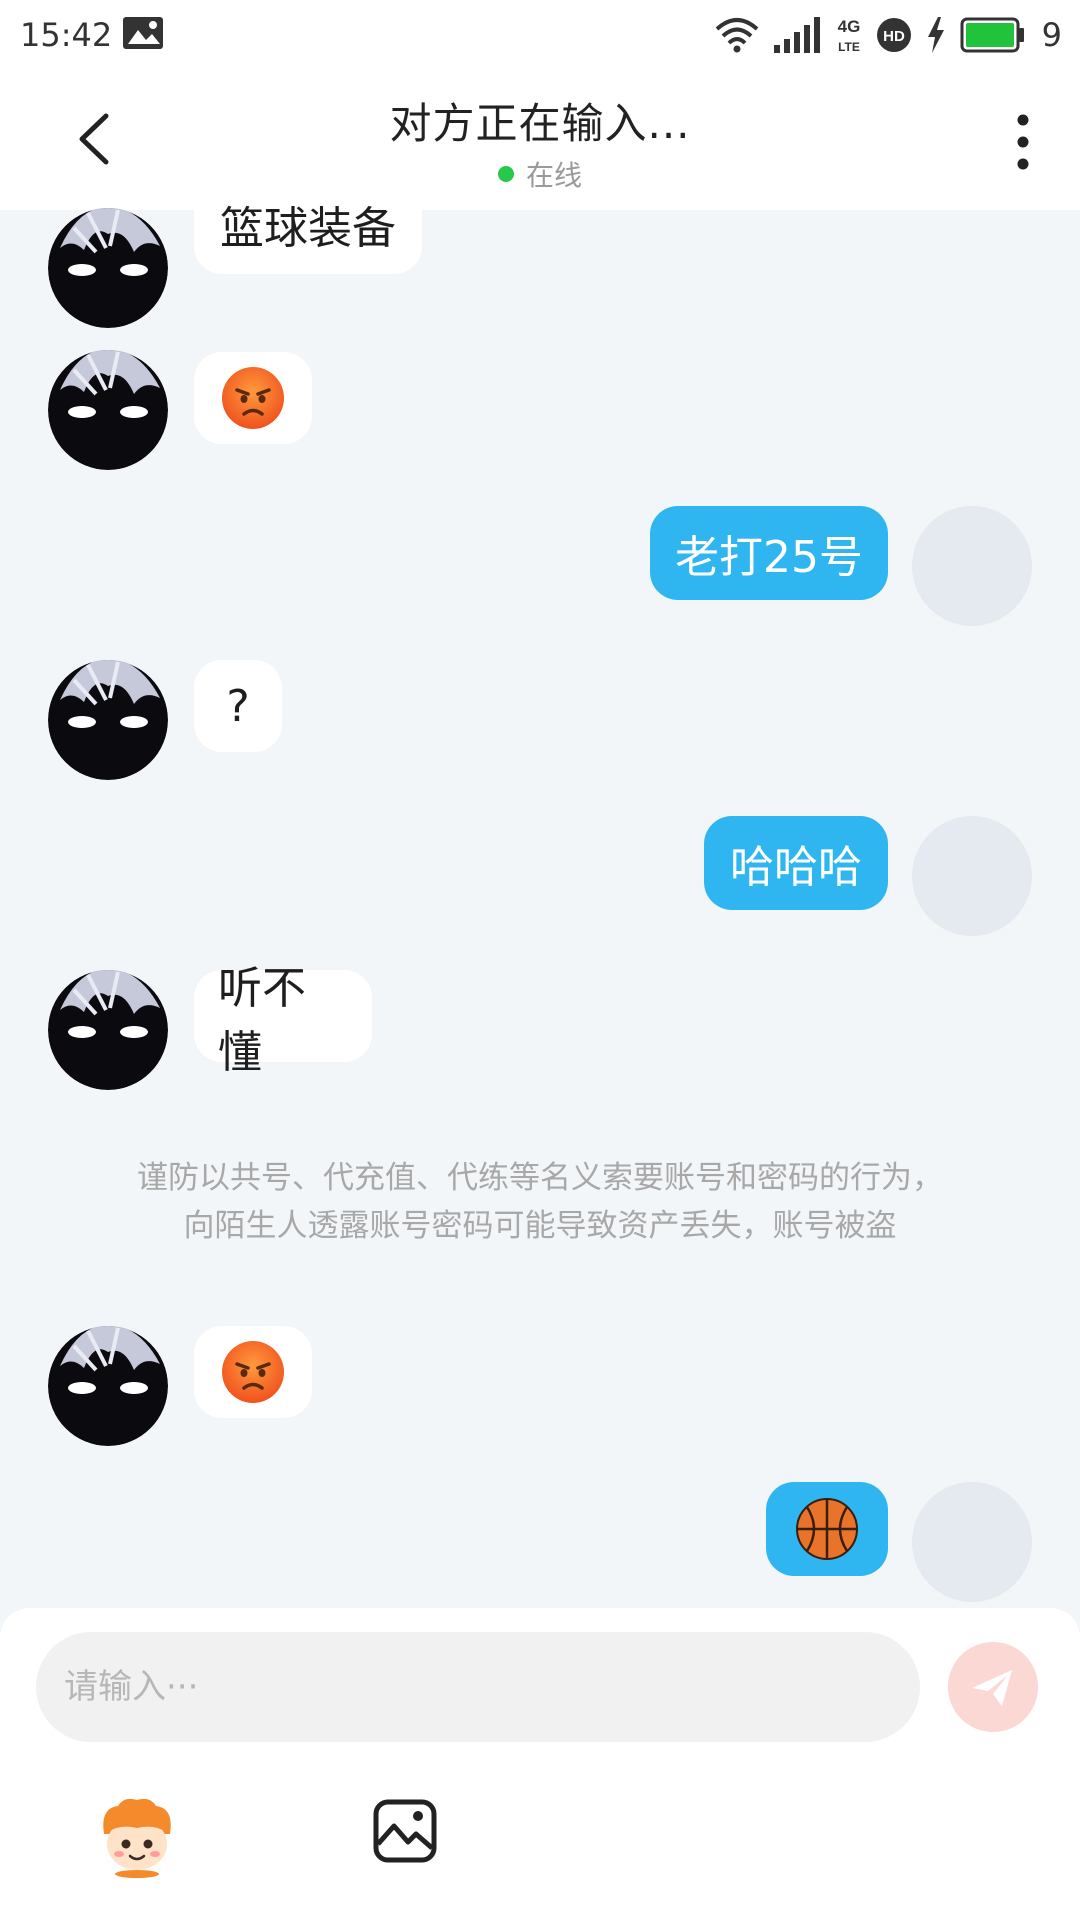 The height and width of the screenshot is (1920, 1080). Describe the element at coordinates (143, 33) in the screenshot. I see `gallery-icon` at that location.